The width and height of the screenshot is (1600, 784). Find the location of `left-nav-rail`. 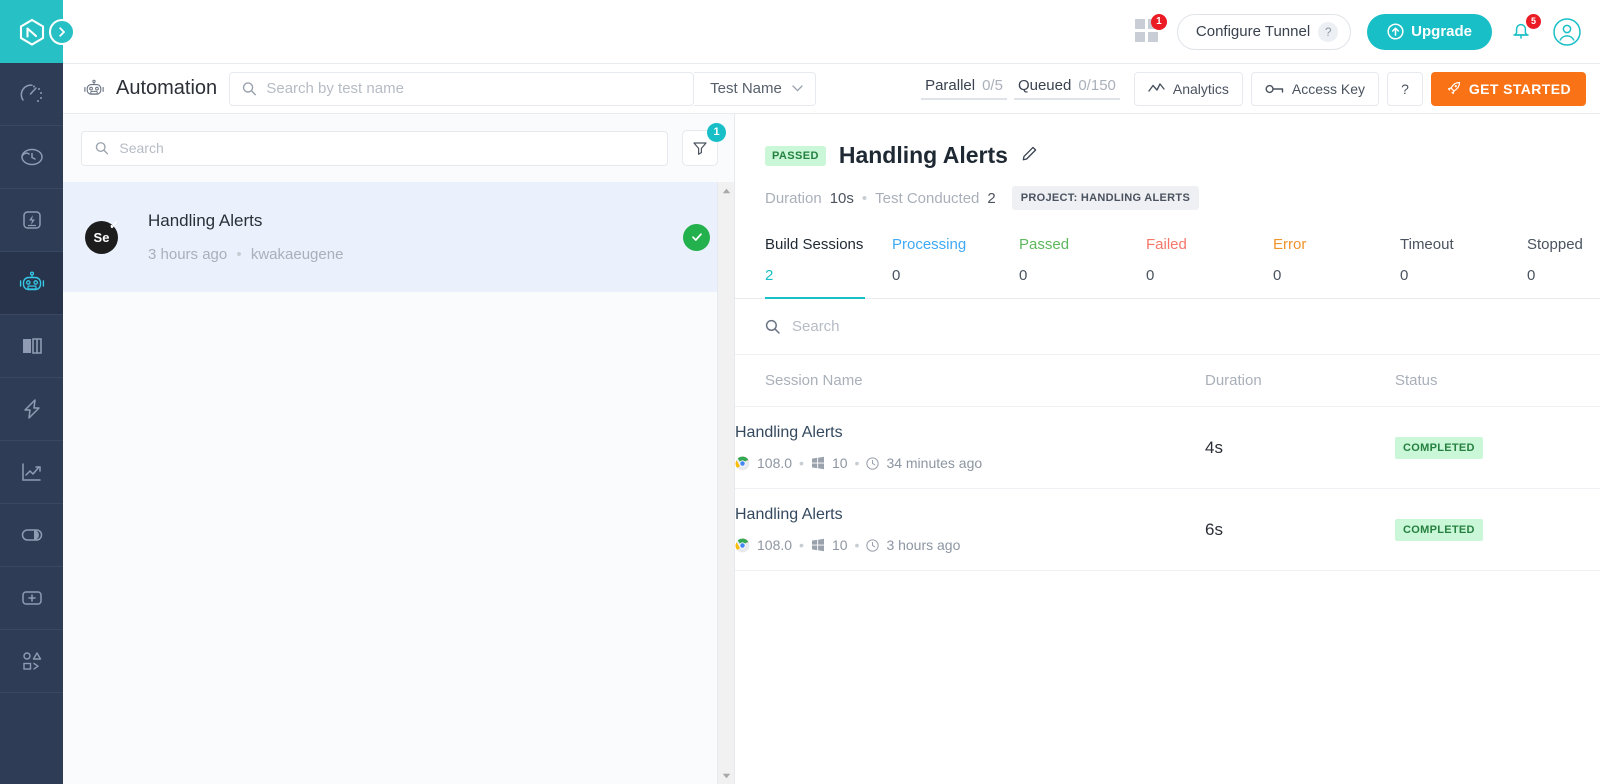

left-nav-rail is located at coordinates (31, 392).